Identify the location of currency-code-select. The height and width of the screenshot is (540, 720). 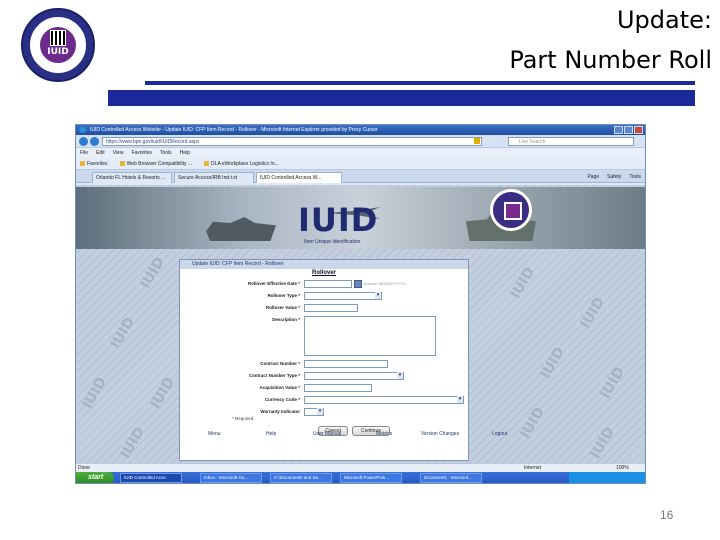
(384, 400).